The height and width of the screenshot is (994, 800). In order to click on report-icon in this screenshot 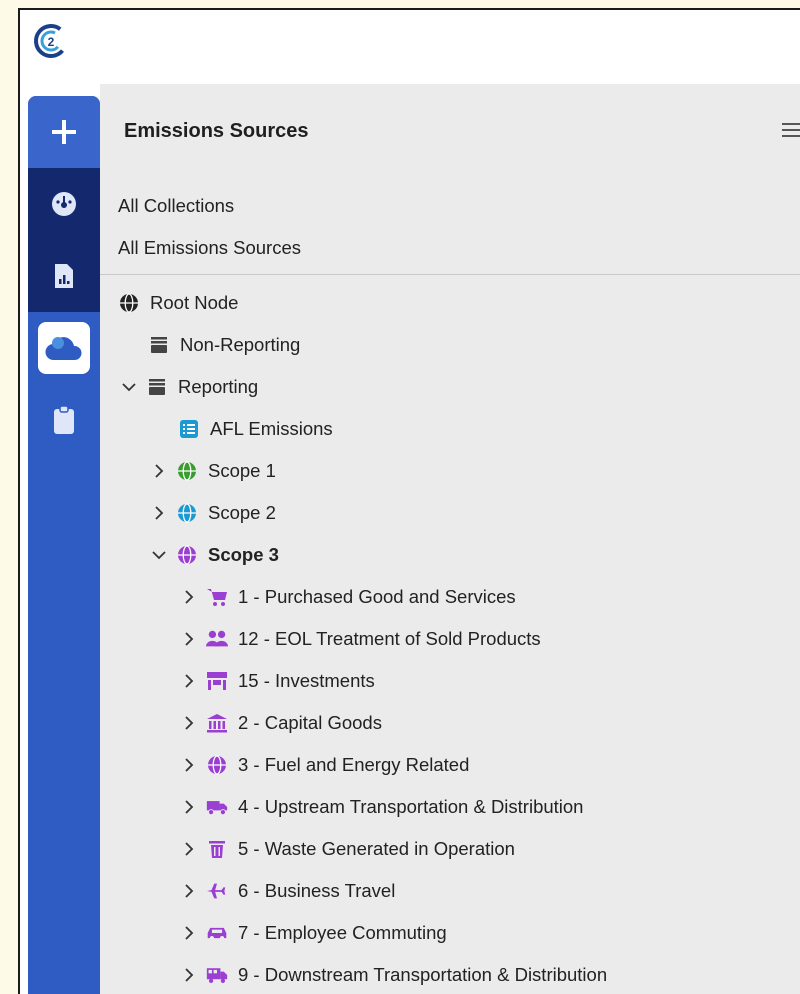, I will do `click(64, 276)`.